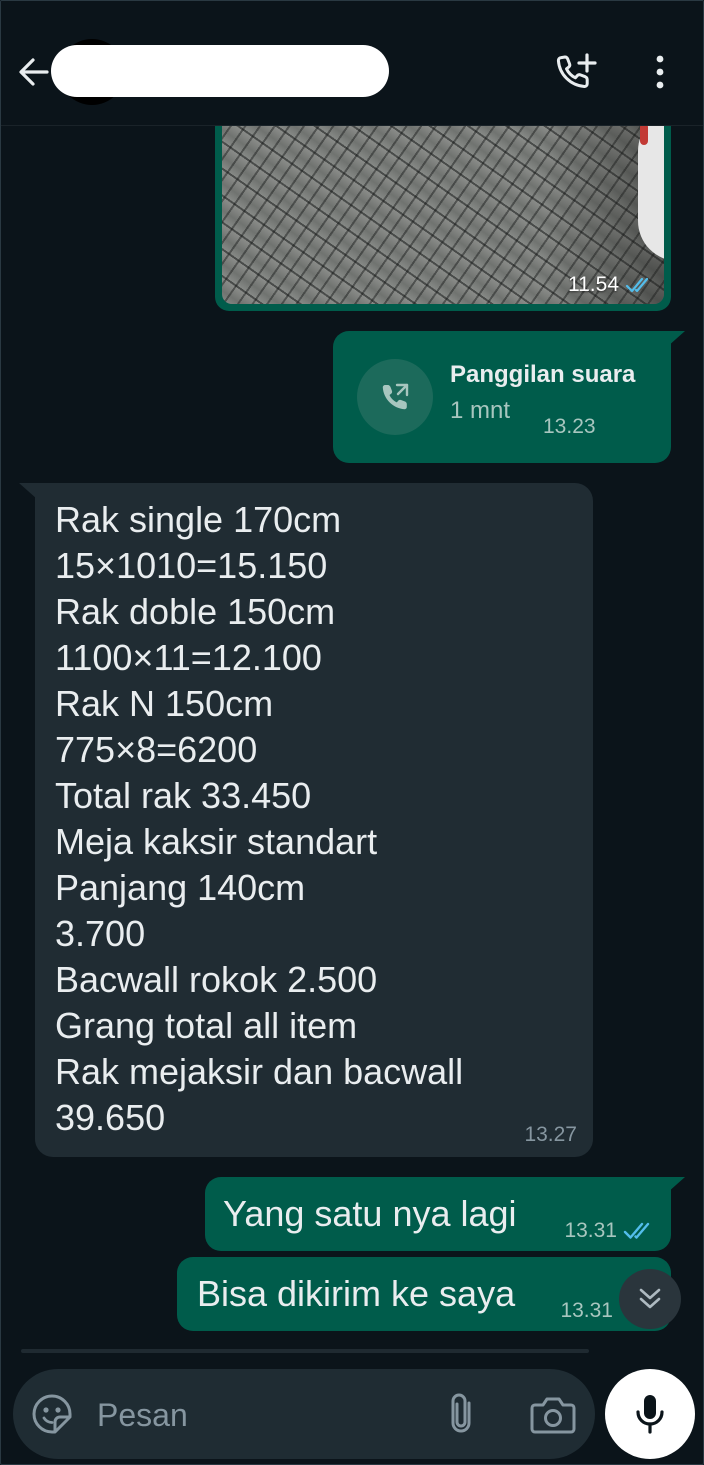  What do you see at coordinates (443, 206) in the screenshot?
I see `image-message: 11.54` at bounding box center [443, 206].